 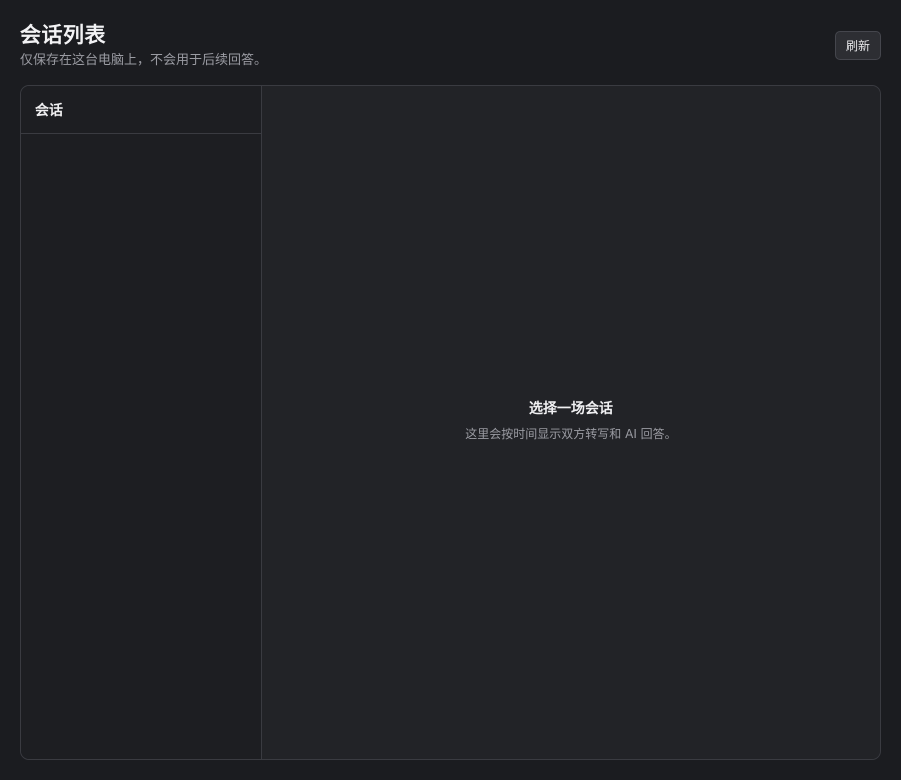 What do you see at coordinates (571, 409) in the screenshot?
I see `empty-state-title: 选择一场会话` at bounding box center [571, 409].